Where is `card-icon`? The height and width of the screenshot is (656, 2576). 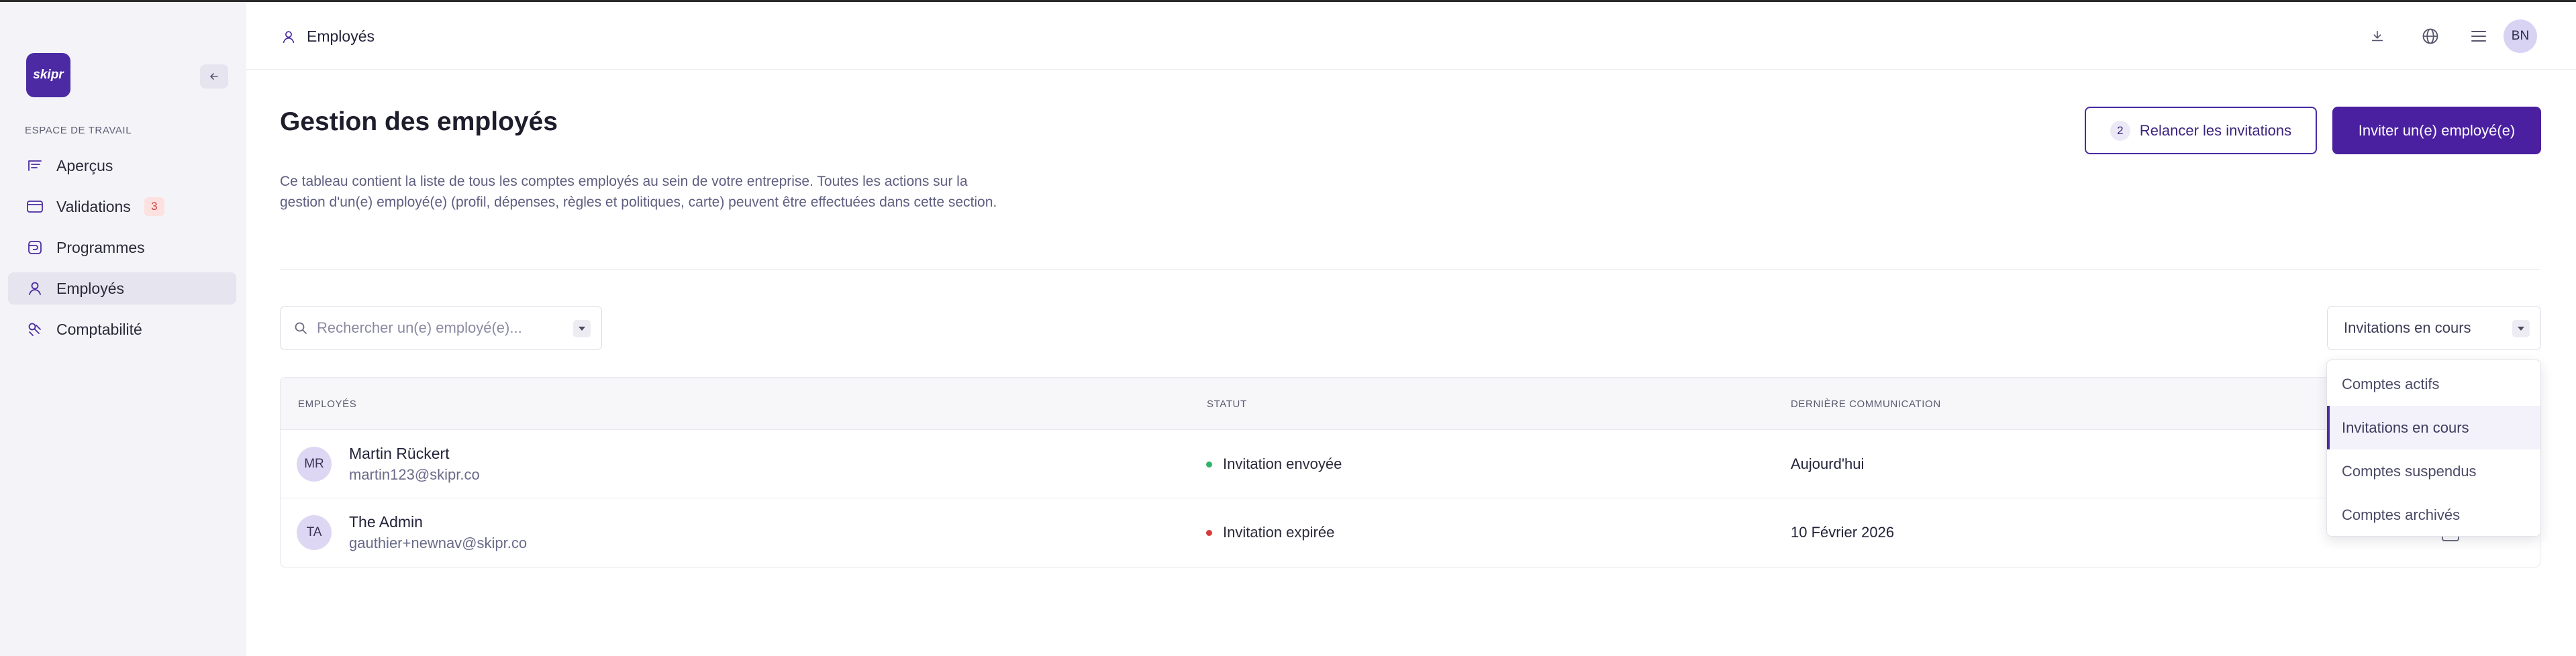 card-icon is located at coordinates (35, 206).